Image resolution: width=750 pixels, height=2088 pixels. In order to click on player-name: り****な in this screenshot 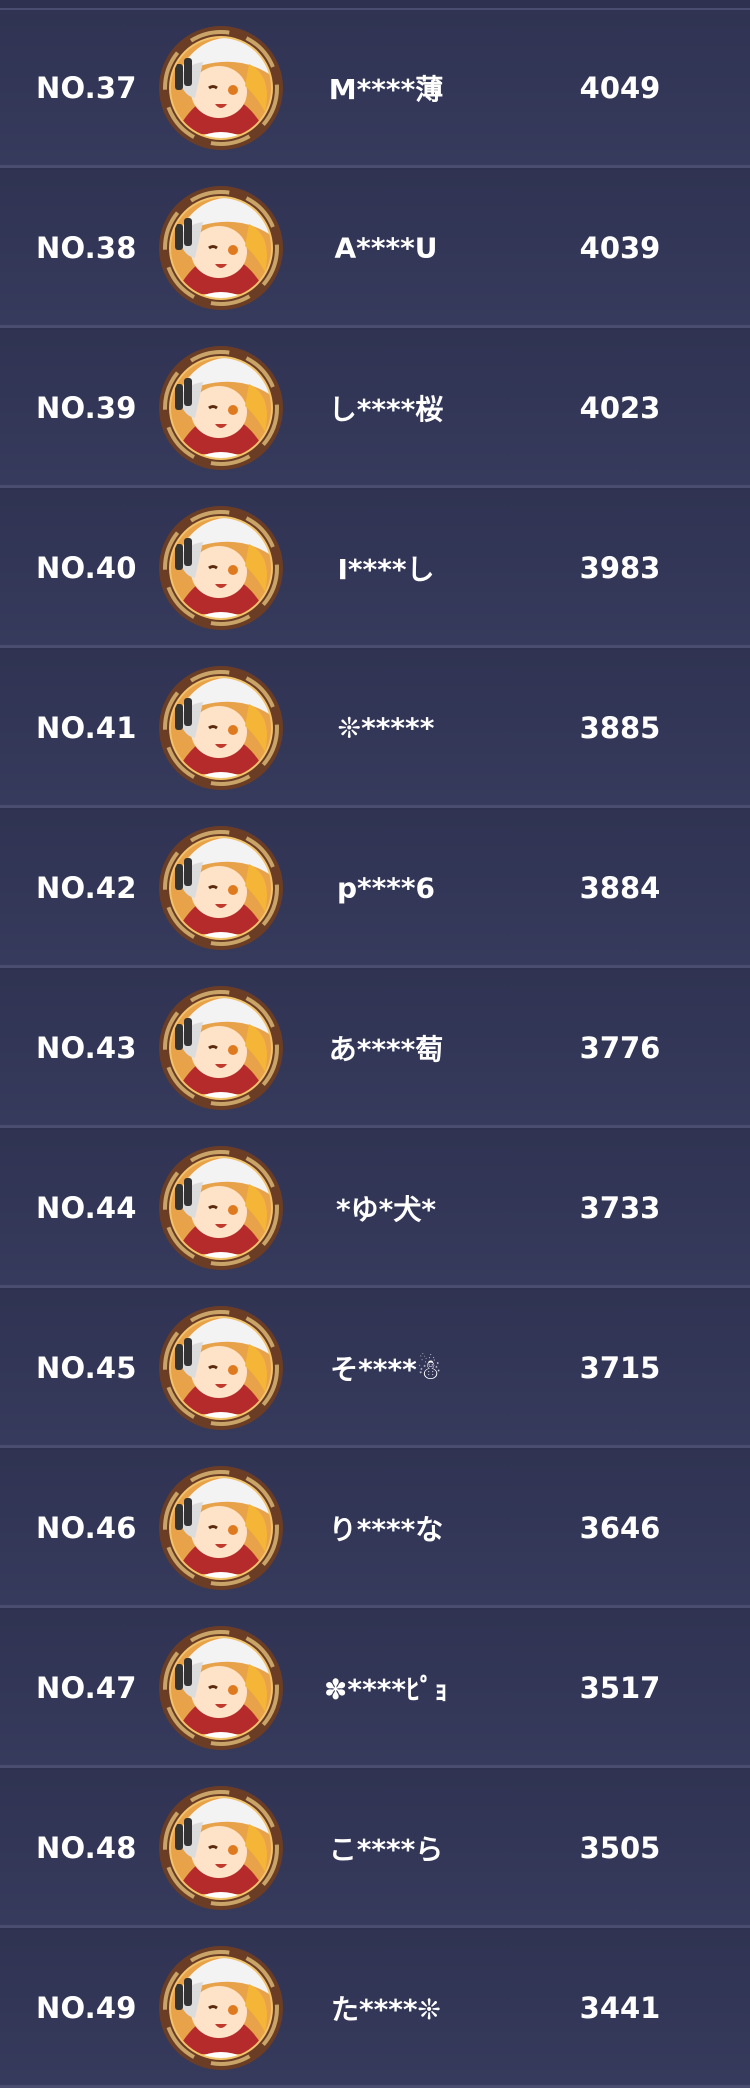, I will do `click(386, 1529)`.